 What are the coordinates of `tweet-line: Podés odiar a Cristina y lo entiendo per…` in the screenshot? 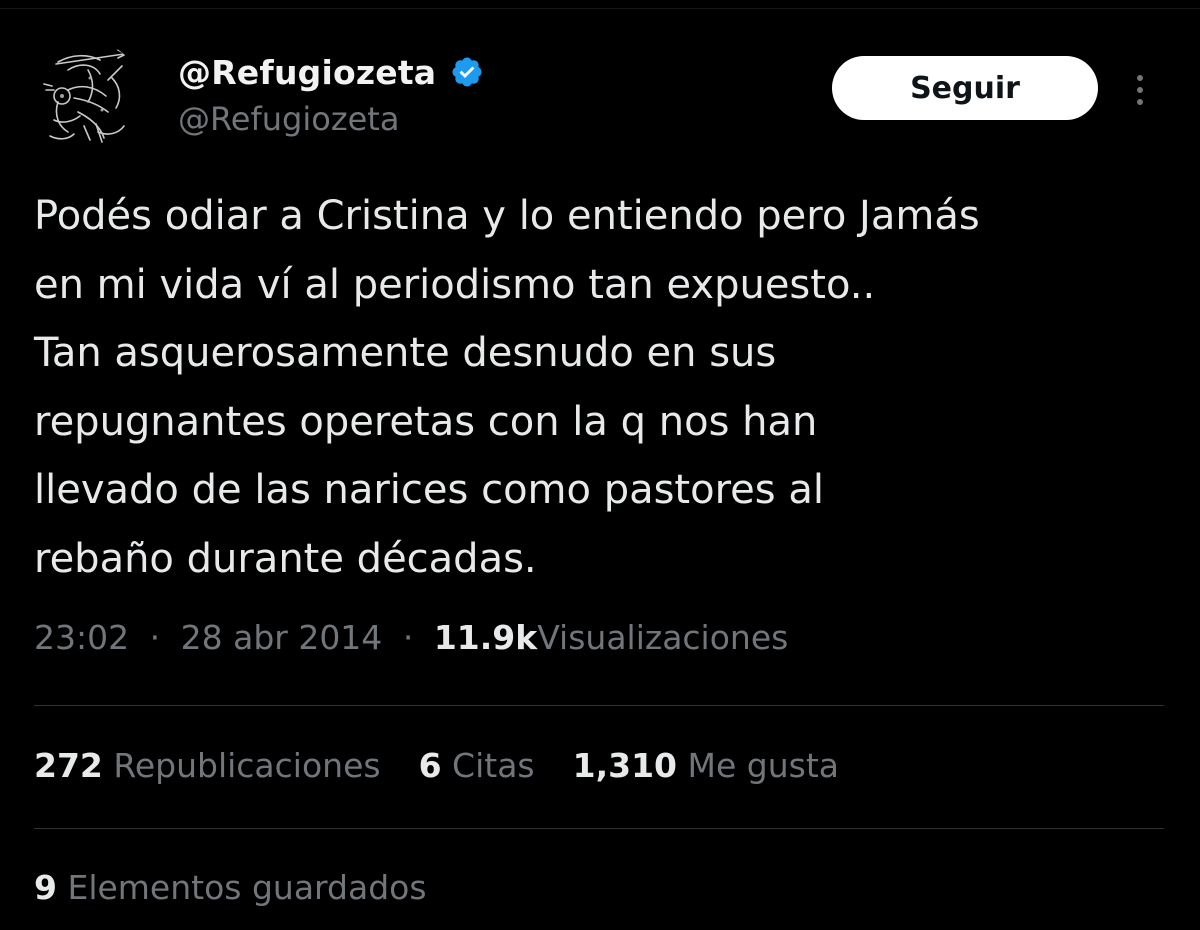 It's located at (507, 216).